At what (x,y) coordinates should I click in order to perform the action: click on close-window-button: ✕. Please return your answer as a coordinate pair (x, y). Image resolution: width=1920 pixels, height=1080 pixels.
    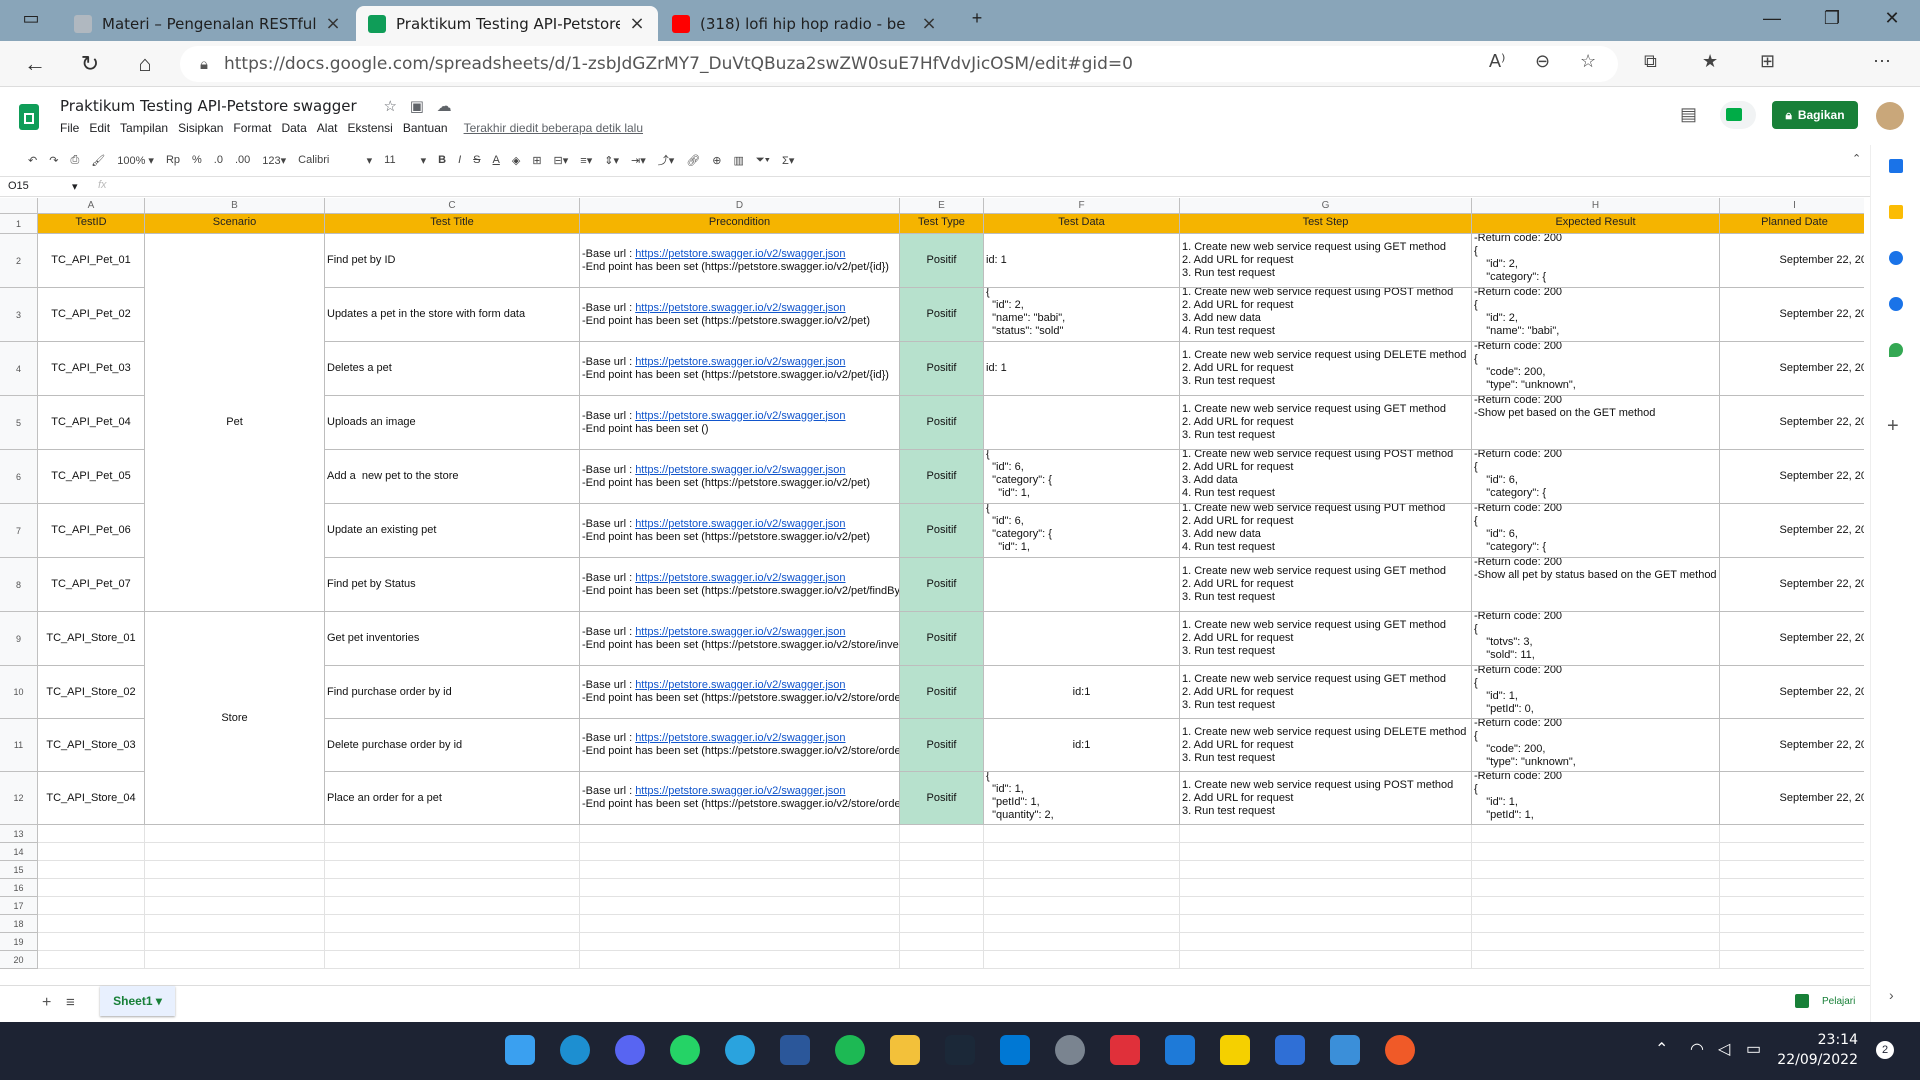
    Looking at the image, I should click on (1892, 18).